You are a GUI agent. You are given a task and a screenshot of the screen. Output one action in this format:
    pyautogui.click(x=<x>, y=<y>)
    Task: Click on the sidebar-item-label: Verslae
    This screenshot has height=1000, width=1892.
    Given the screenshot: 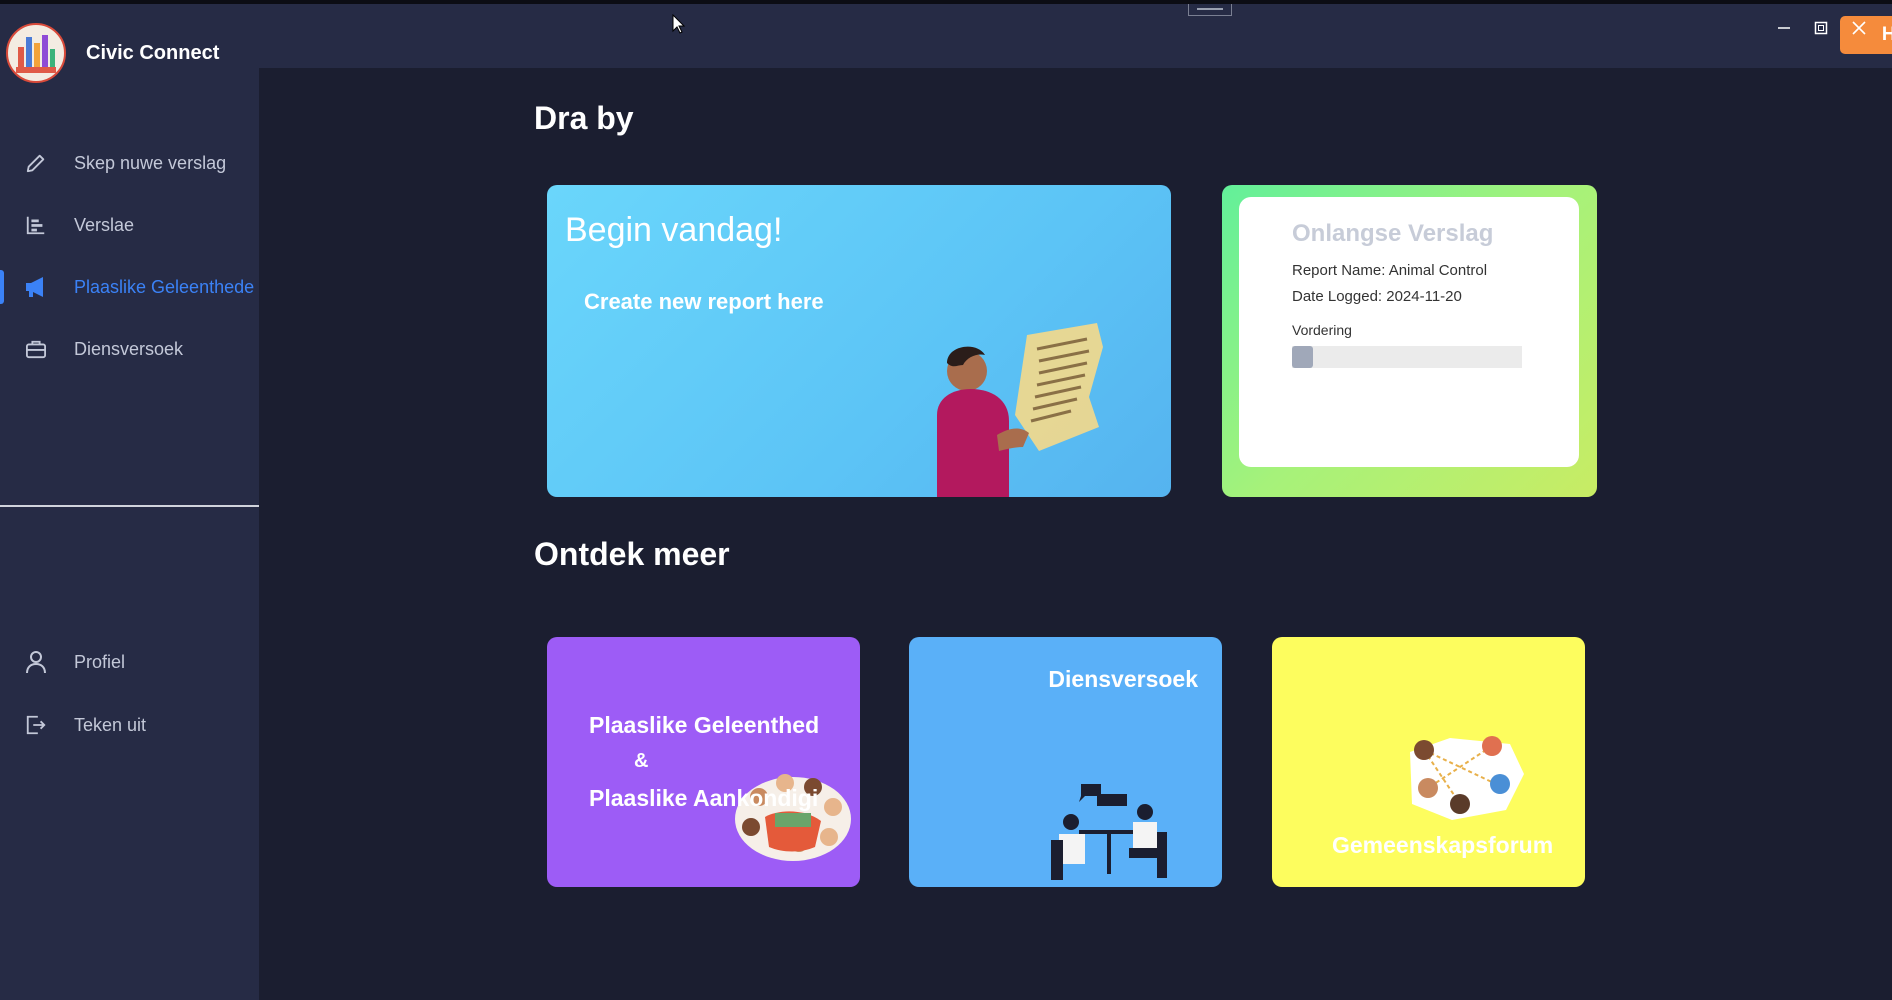 What is the action you would take?
    pyautogui.click(x=104, y=224)
    